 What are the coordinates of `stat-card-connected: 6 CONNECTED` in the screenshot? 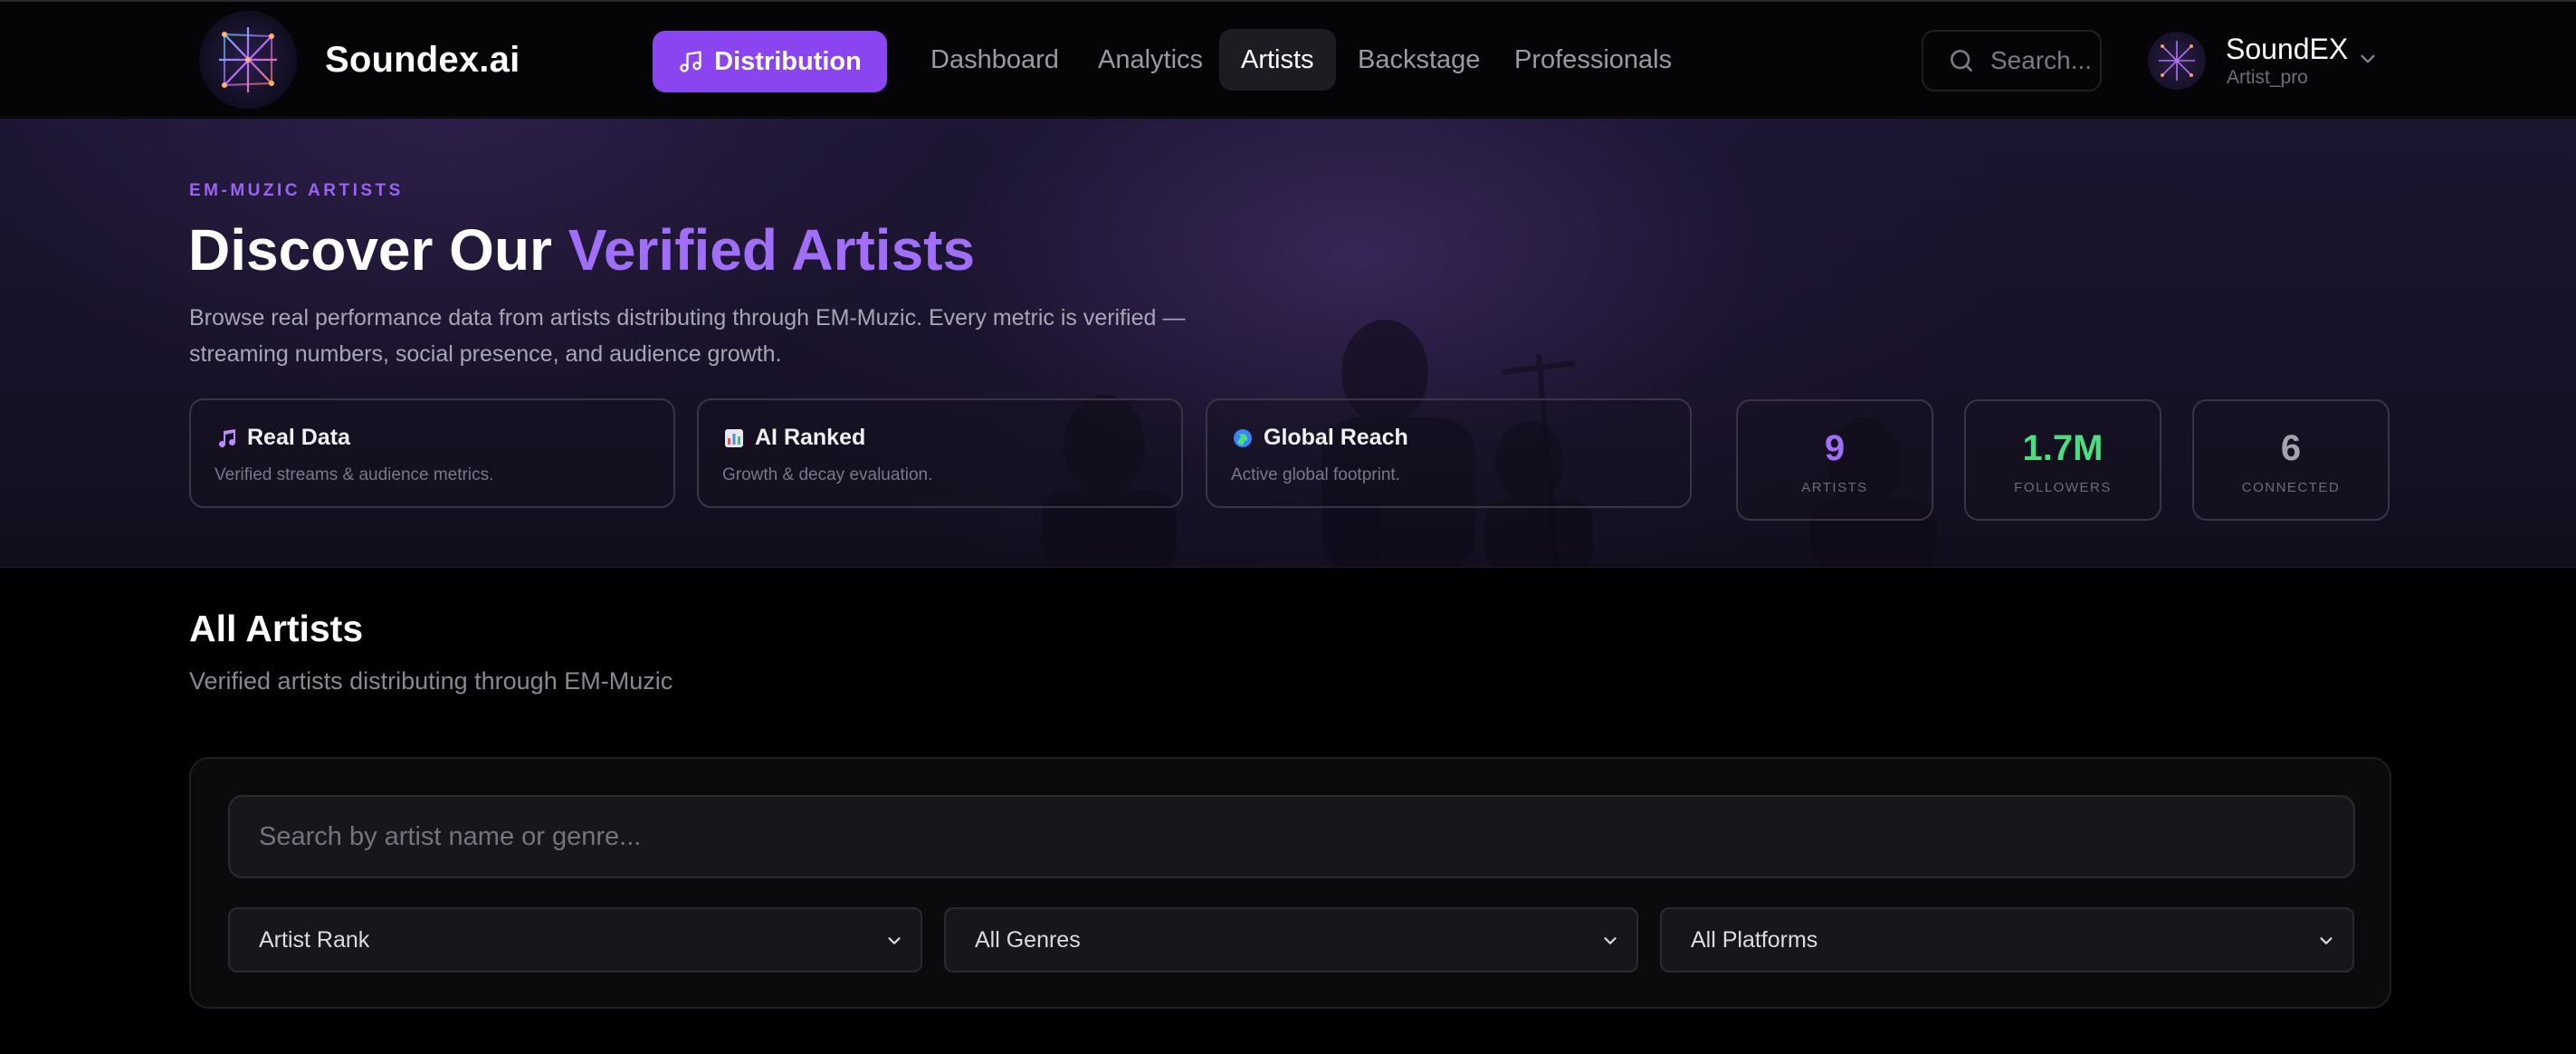 It's located at (2291, 460).